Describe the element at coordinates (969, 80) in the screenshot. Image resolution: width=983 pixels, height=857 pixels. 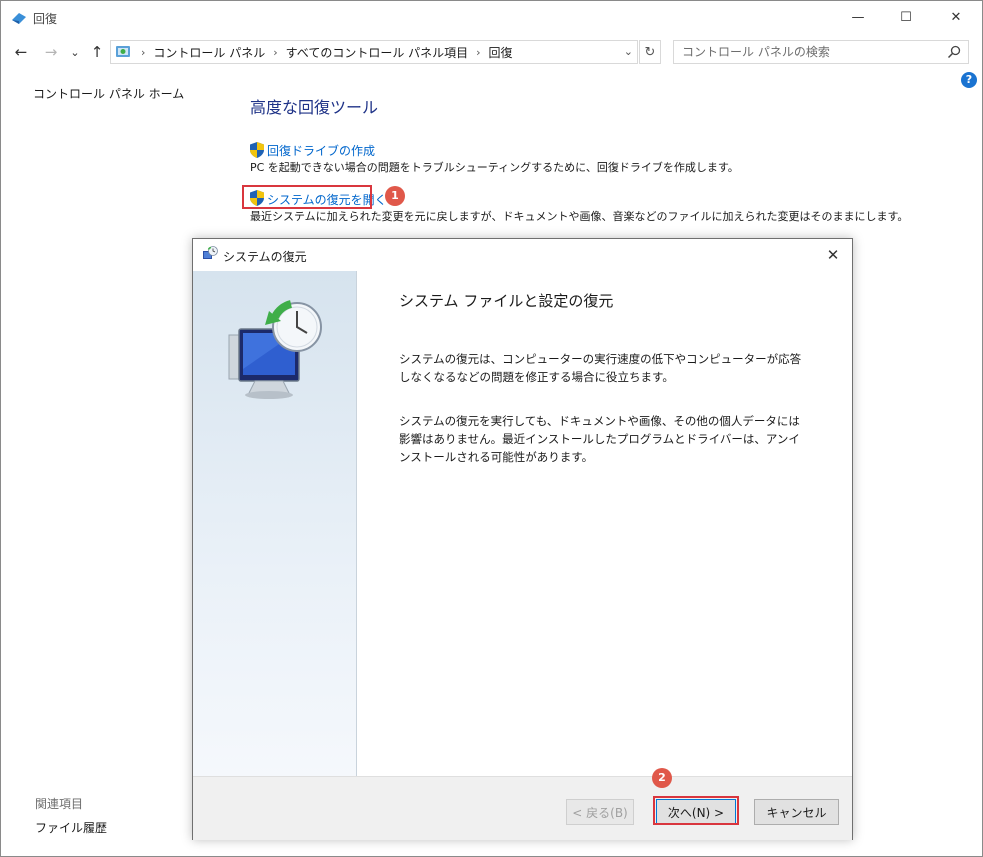
I see `help-icon: ?` at that location.